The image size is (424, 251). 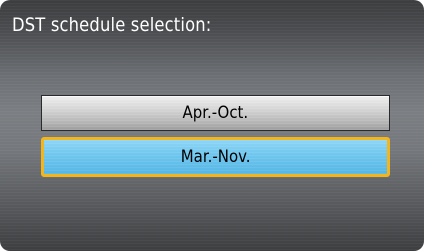 I want to click on option-label: Mar.-Nov., so click(x=215, y=157).